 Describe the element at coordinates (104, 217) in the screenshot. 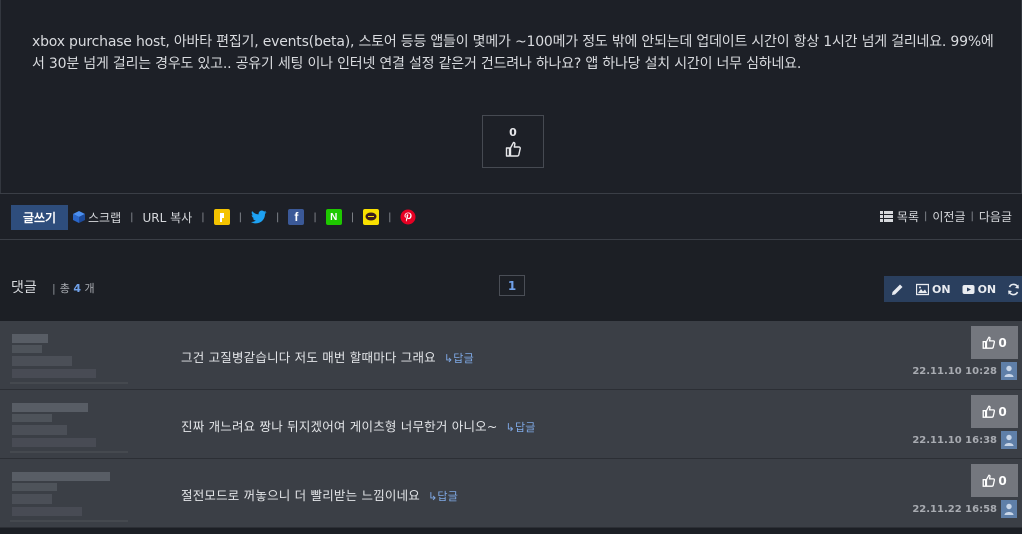

I see `scrap-button: 스크랩` at that location.